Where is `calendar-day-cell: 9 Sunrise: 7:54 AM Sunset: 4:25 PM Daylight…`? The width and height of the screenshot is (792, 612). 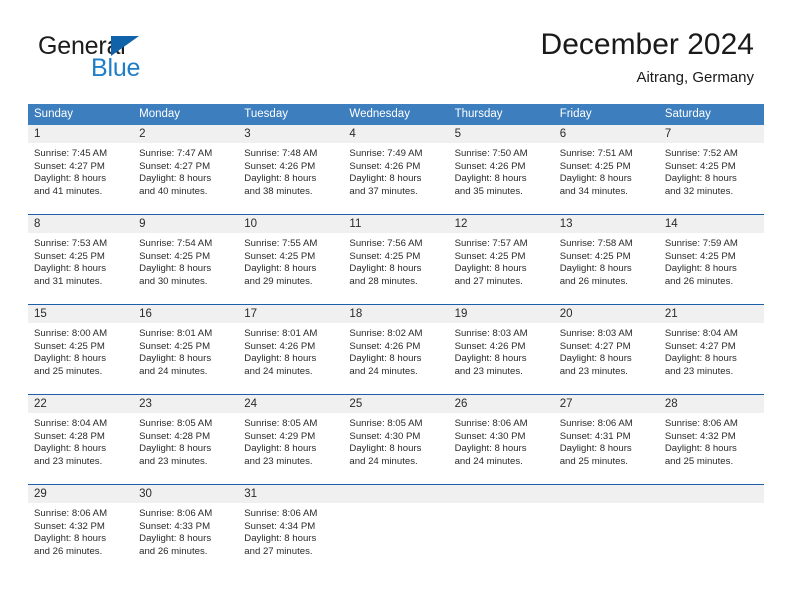 calendar-day-cell: 9 Sunrise: 7:54 AM Sunset: 4:25 PM Daylight… is located at coordinates (186, 259).